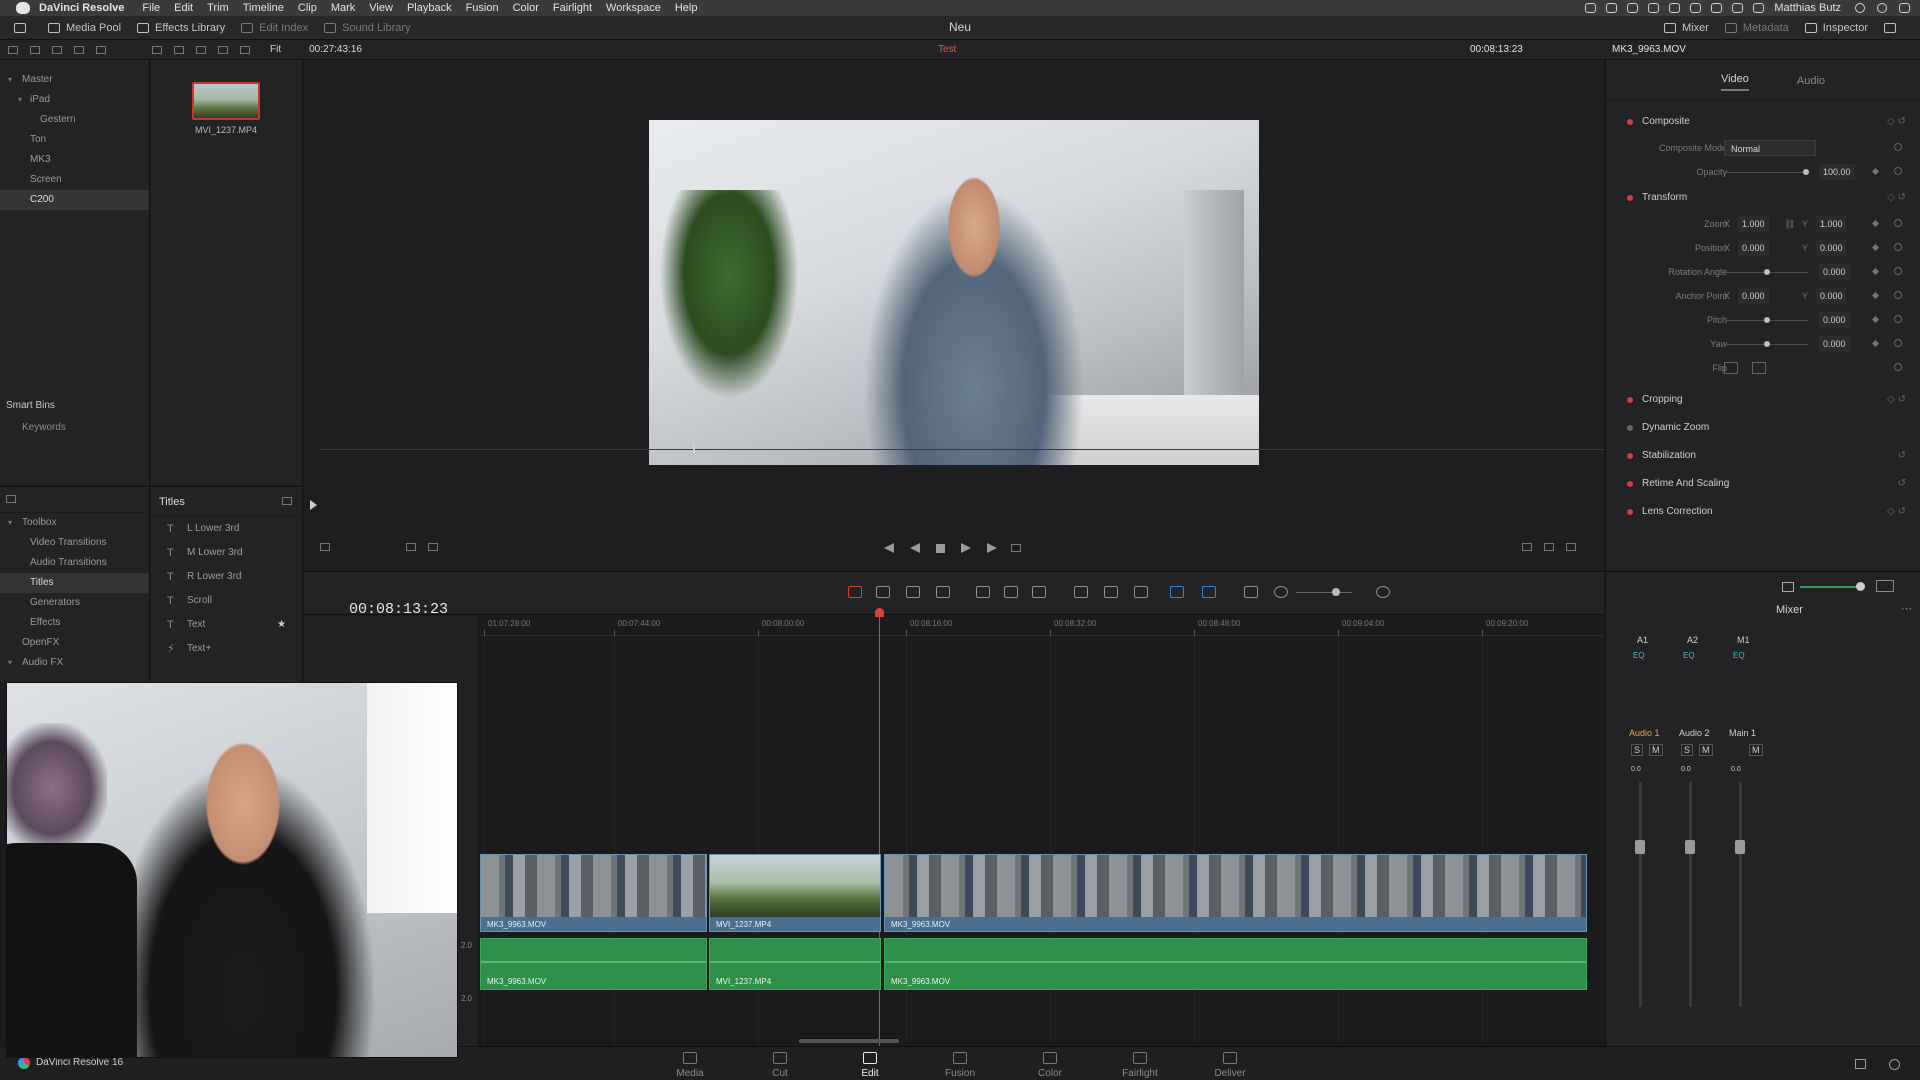 Image resolution: width=1920 pixels, height=1080 pixels. What do you see at coordinates (1875, 343) in the screenshot?
I see `yaw-keyframe-icon` at bounding box center [1875, 343].